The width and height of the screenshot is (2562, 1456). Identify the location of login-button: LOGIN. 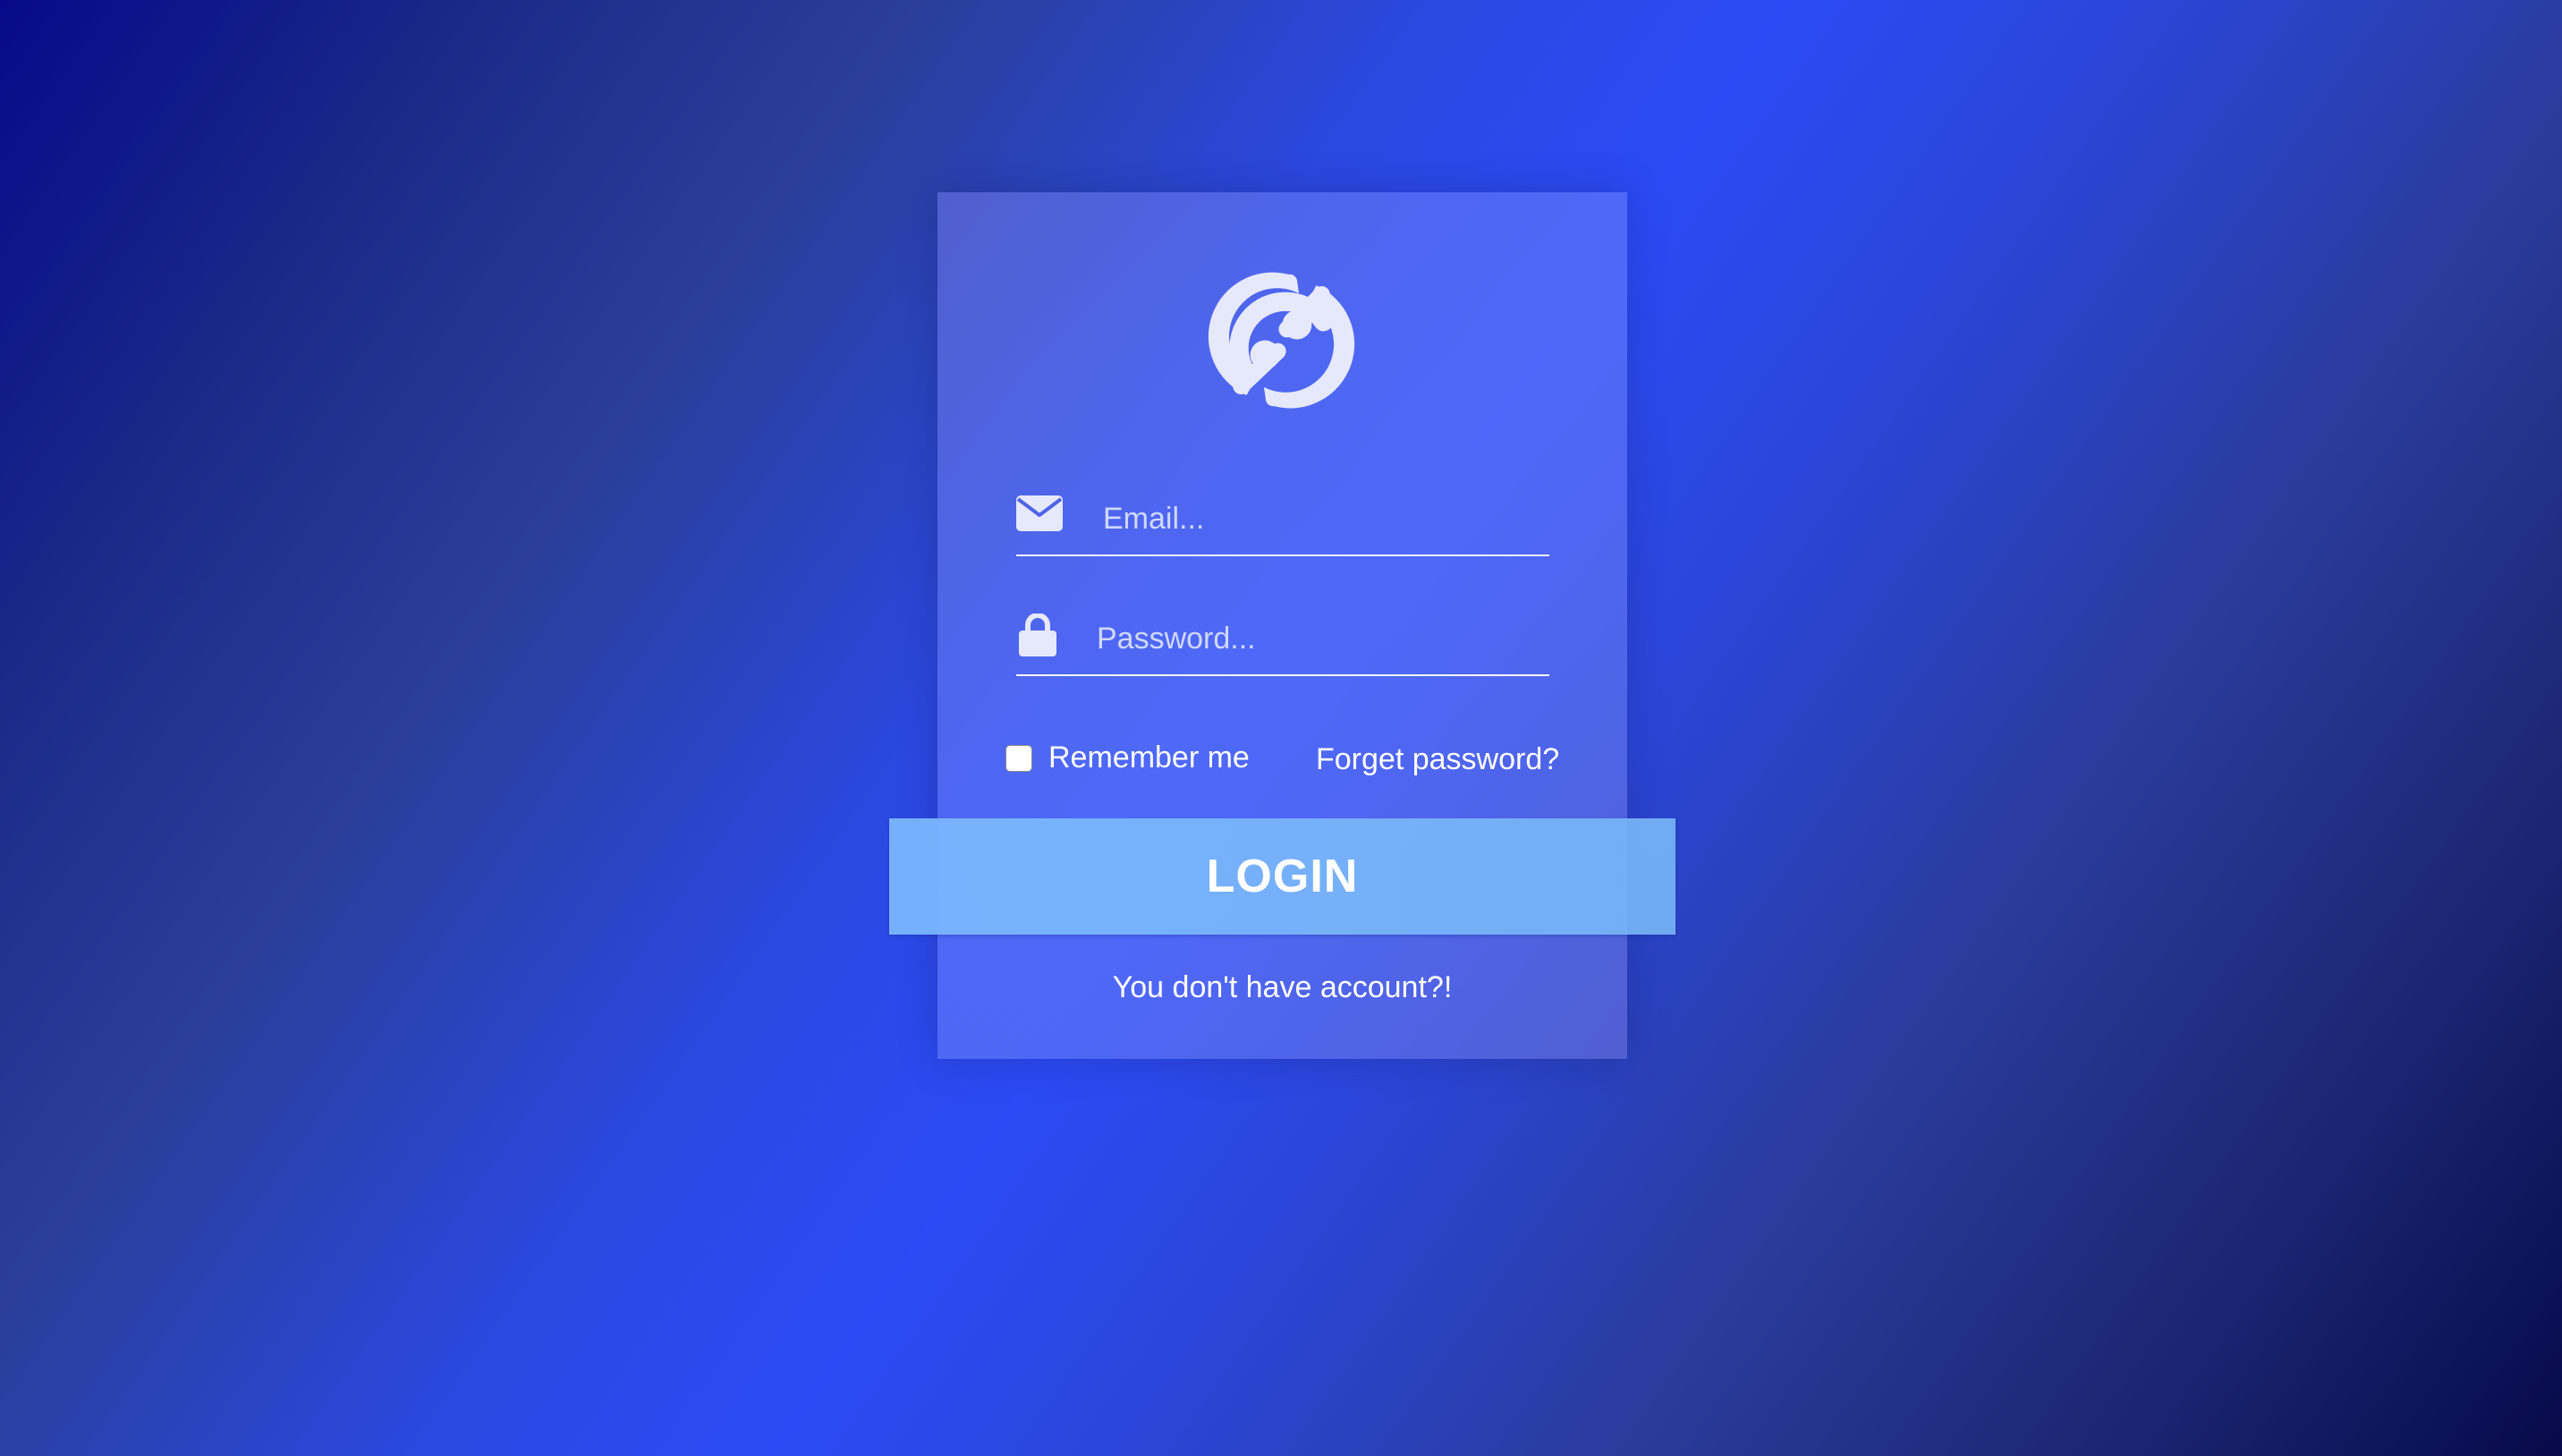
(1282, 876).